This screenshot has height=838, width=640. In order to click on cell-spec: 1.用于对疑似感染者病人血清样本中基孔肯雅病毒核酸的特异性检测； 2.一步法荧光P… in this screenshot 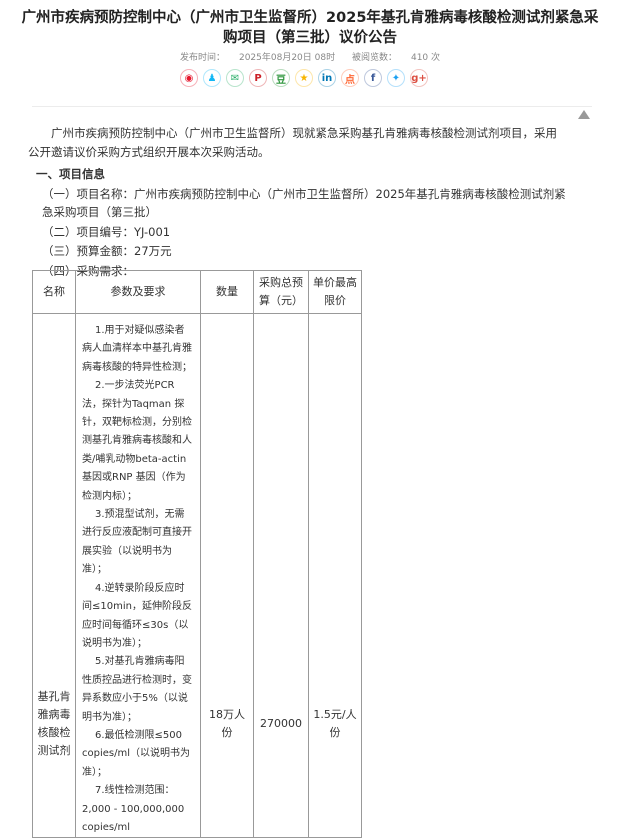, I will do `click(138, 575)`.